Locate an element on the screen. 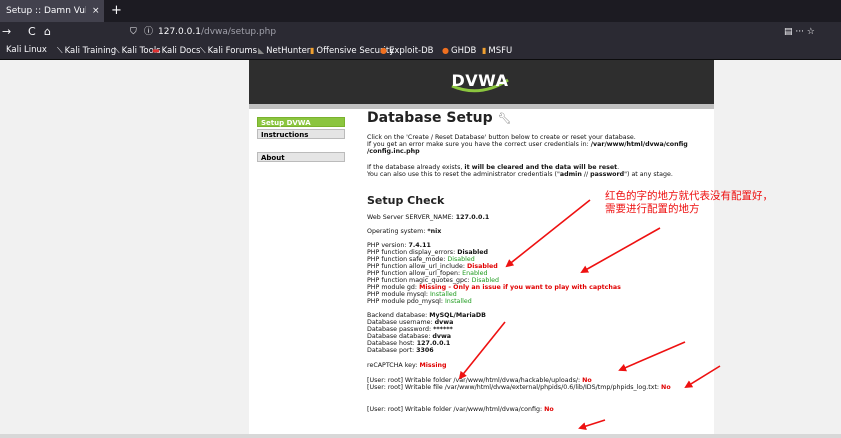  tab-title: Setup :: Damn Vulnerable is located at coordinates (46, 11).